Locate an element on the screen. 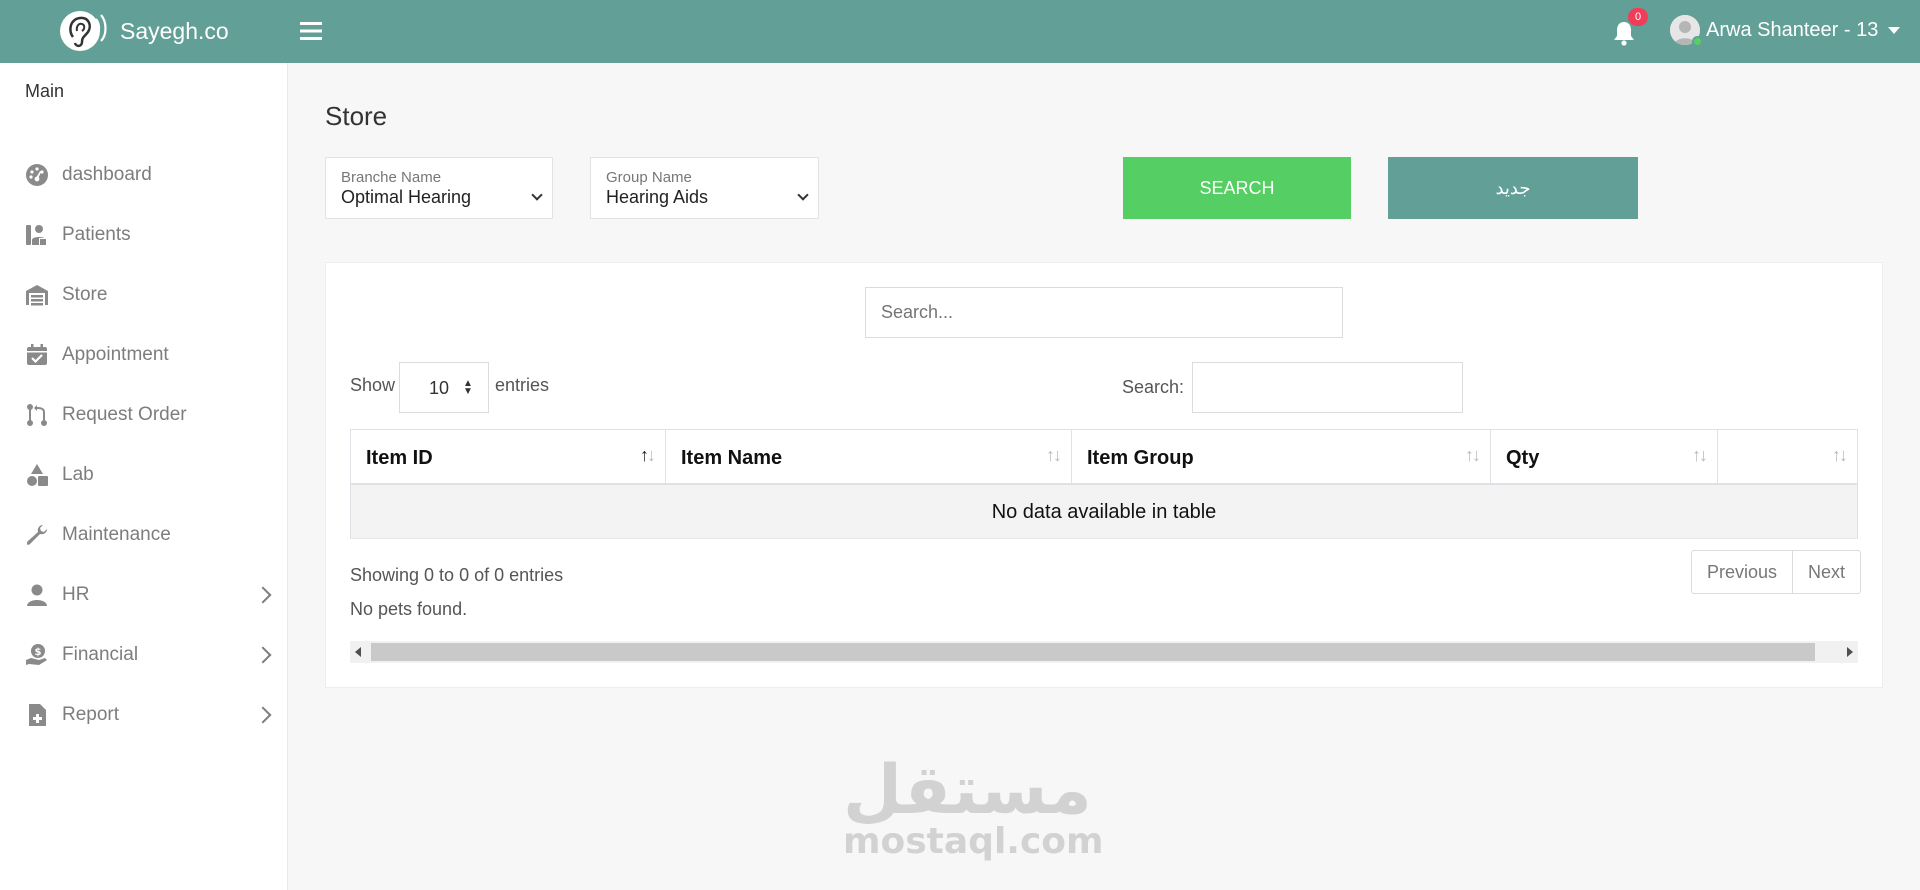 The image size is (1920, 890). group-select: Group Name Hearing Aids is located at coordinates (704, 188).